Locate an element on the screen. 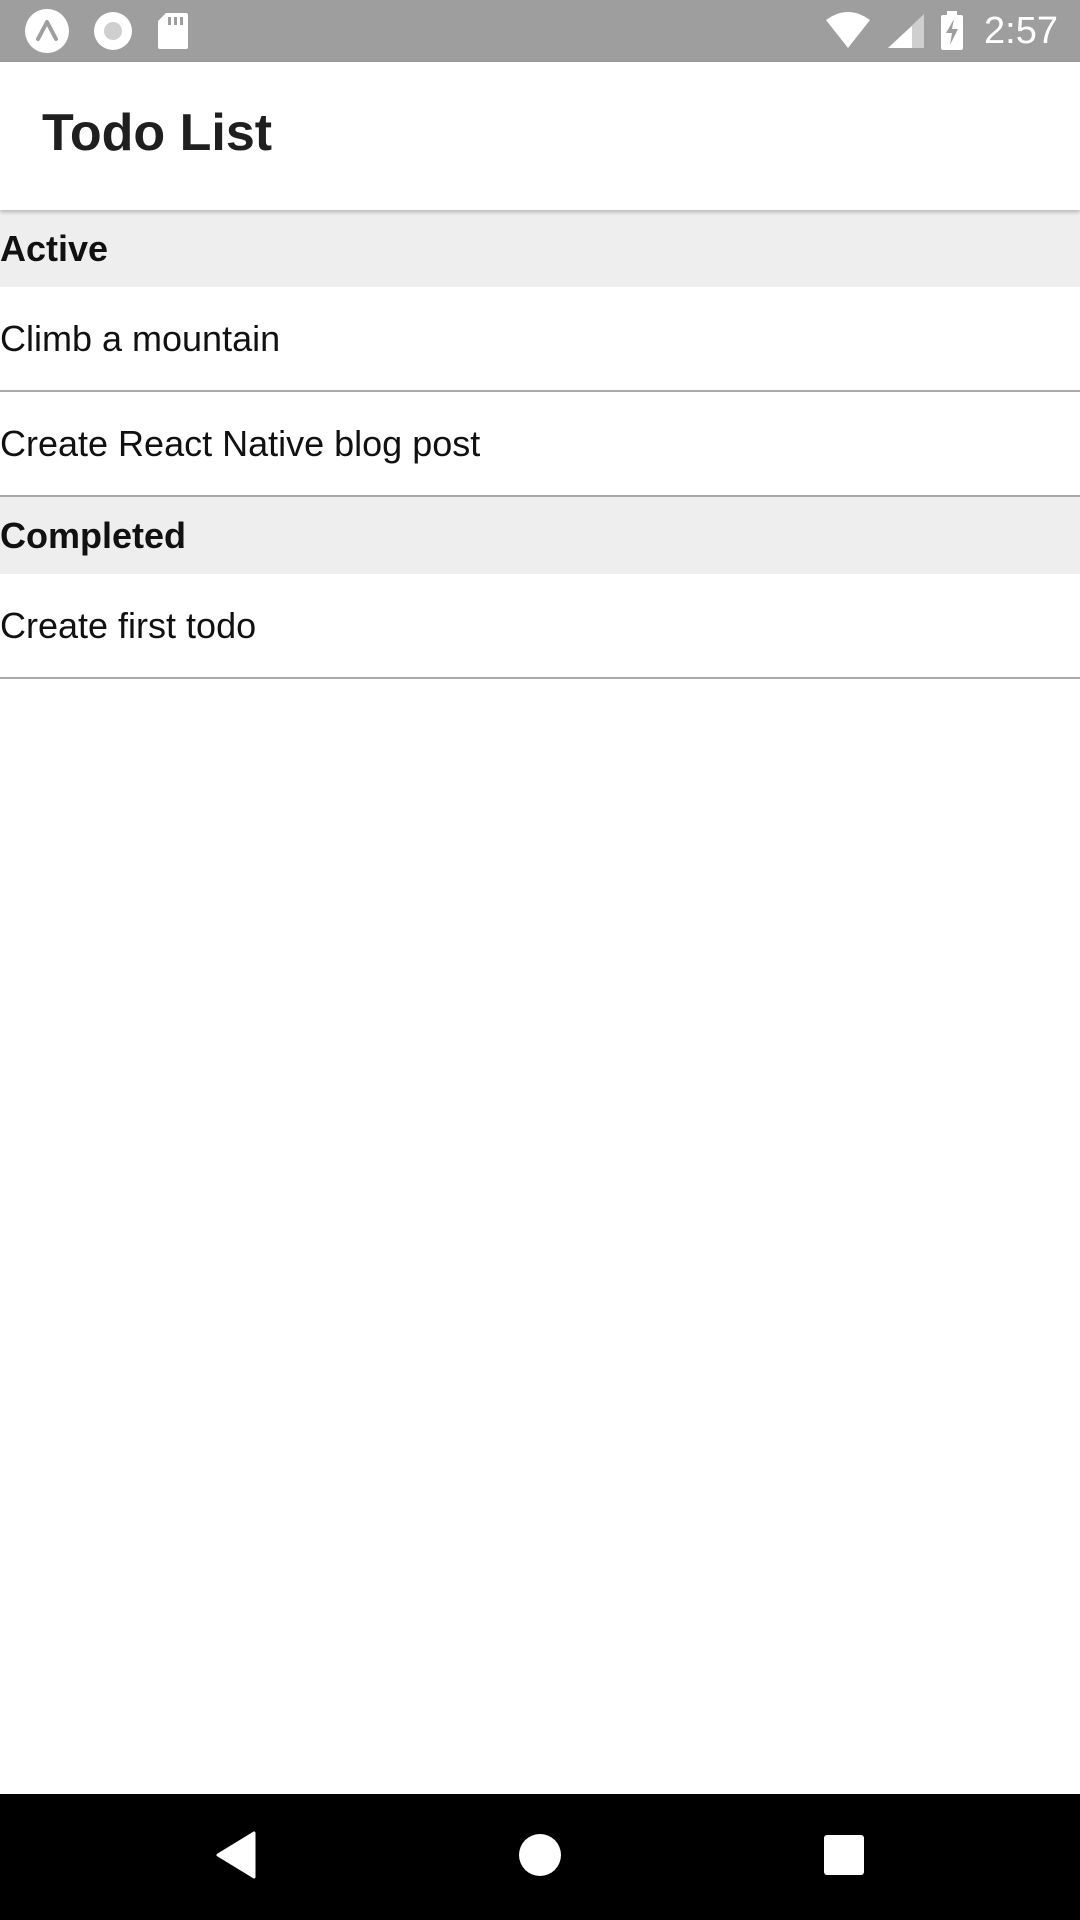 The width and height of the screenshot is (1080, 1920). status-bar: 2:57 is located at coordinates (540, 31).